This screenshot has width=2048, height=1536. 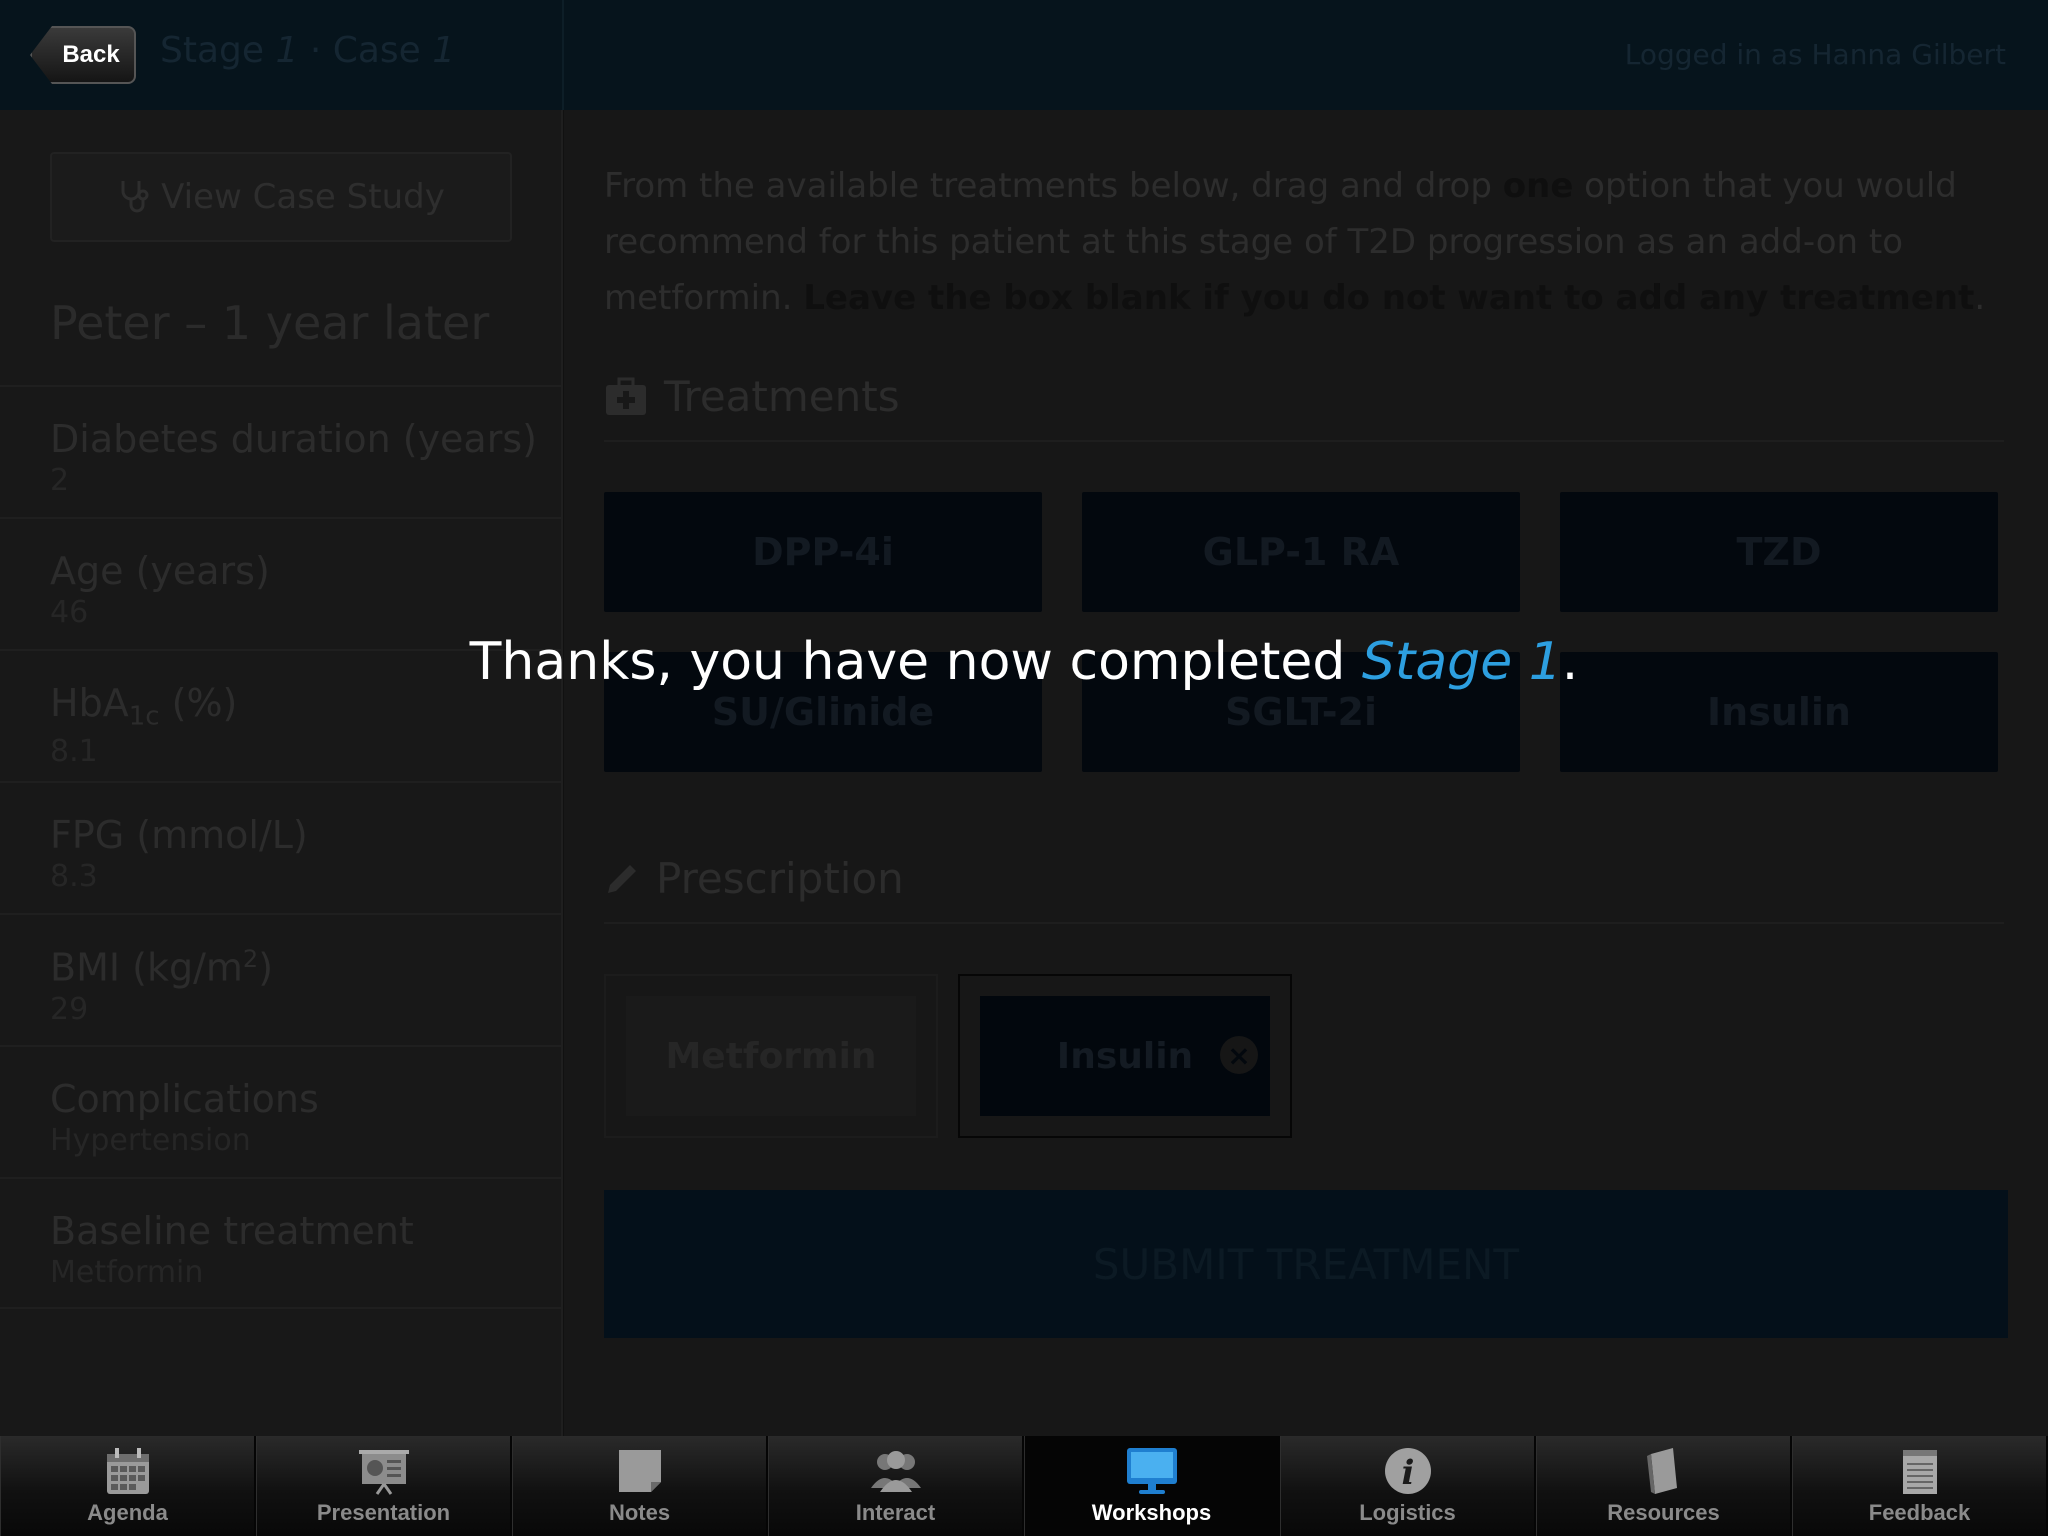 What do you see at coordinates (1151, 1471) in the screenshot?
I see `monitor-icon` at bounding box center [1151, 1471].